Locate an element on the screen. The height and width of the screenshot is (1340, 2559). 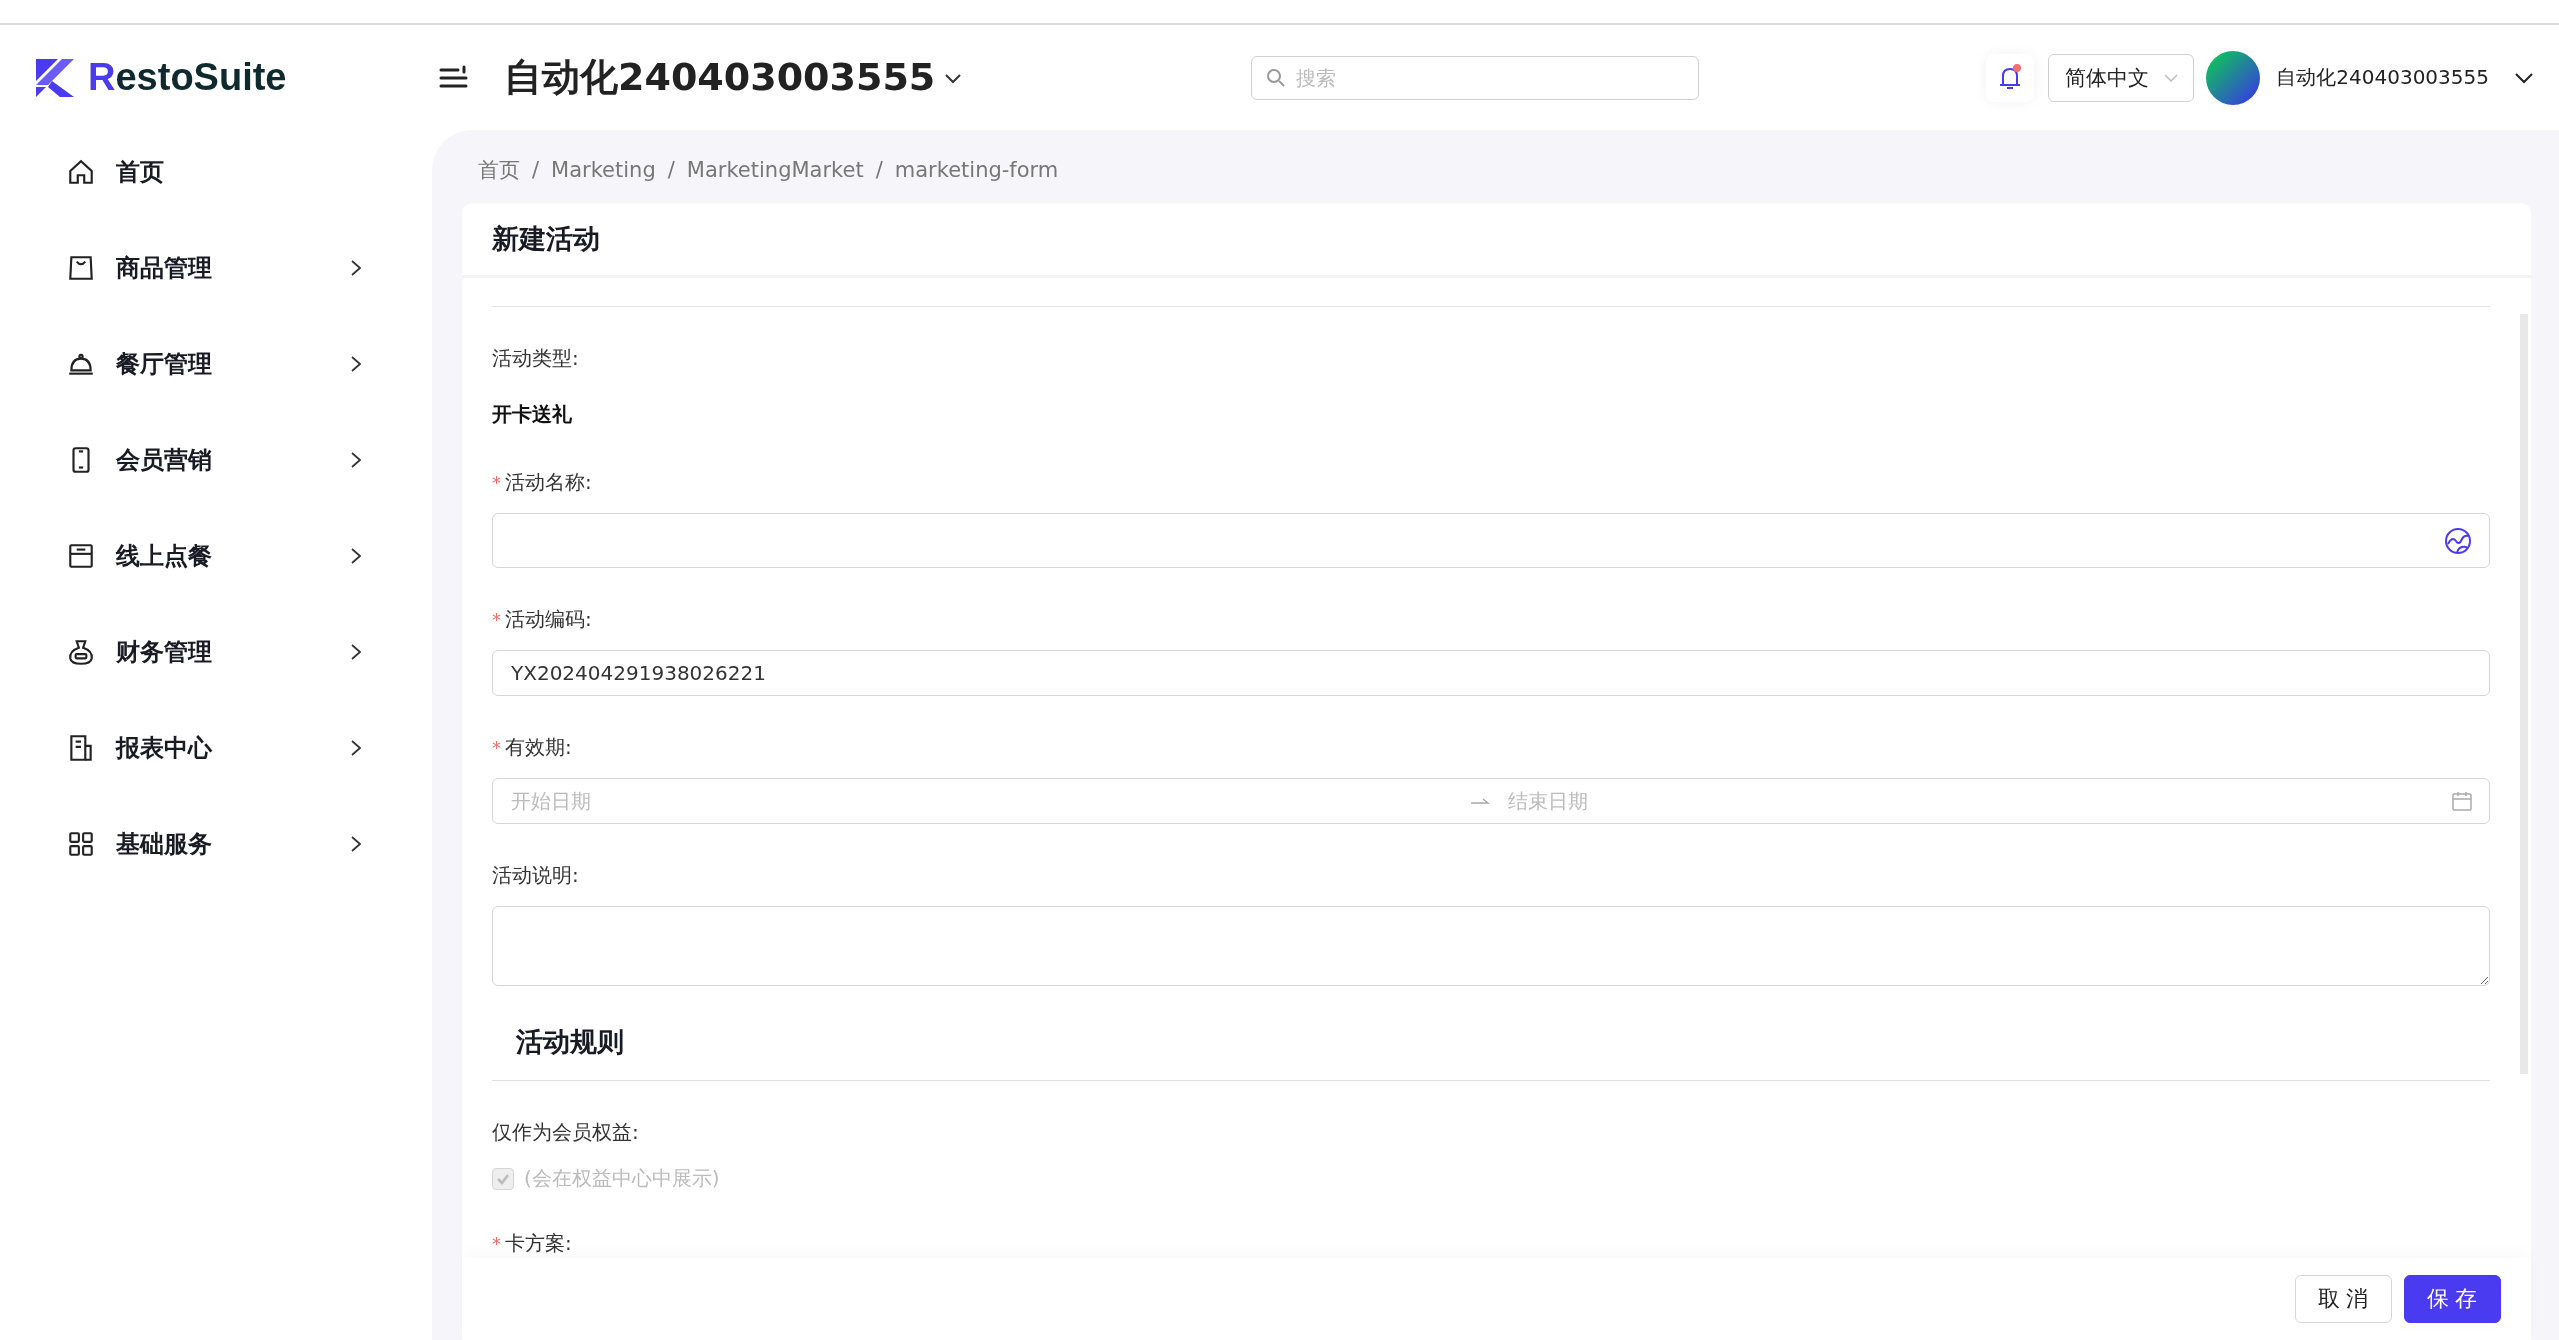
breadcrumb-link: 首页 is located at coordinates (499, 170).